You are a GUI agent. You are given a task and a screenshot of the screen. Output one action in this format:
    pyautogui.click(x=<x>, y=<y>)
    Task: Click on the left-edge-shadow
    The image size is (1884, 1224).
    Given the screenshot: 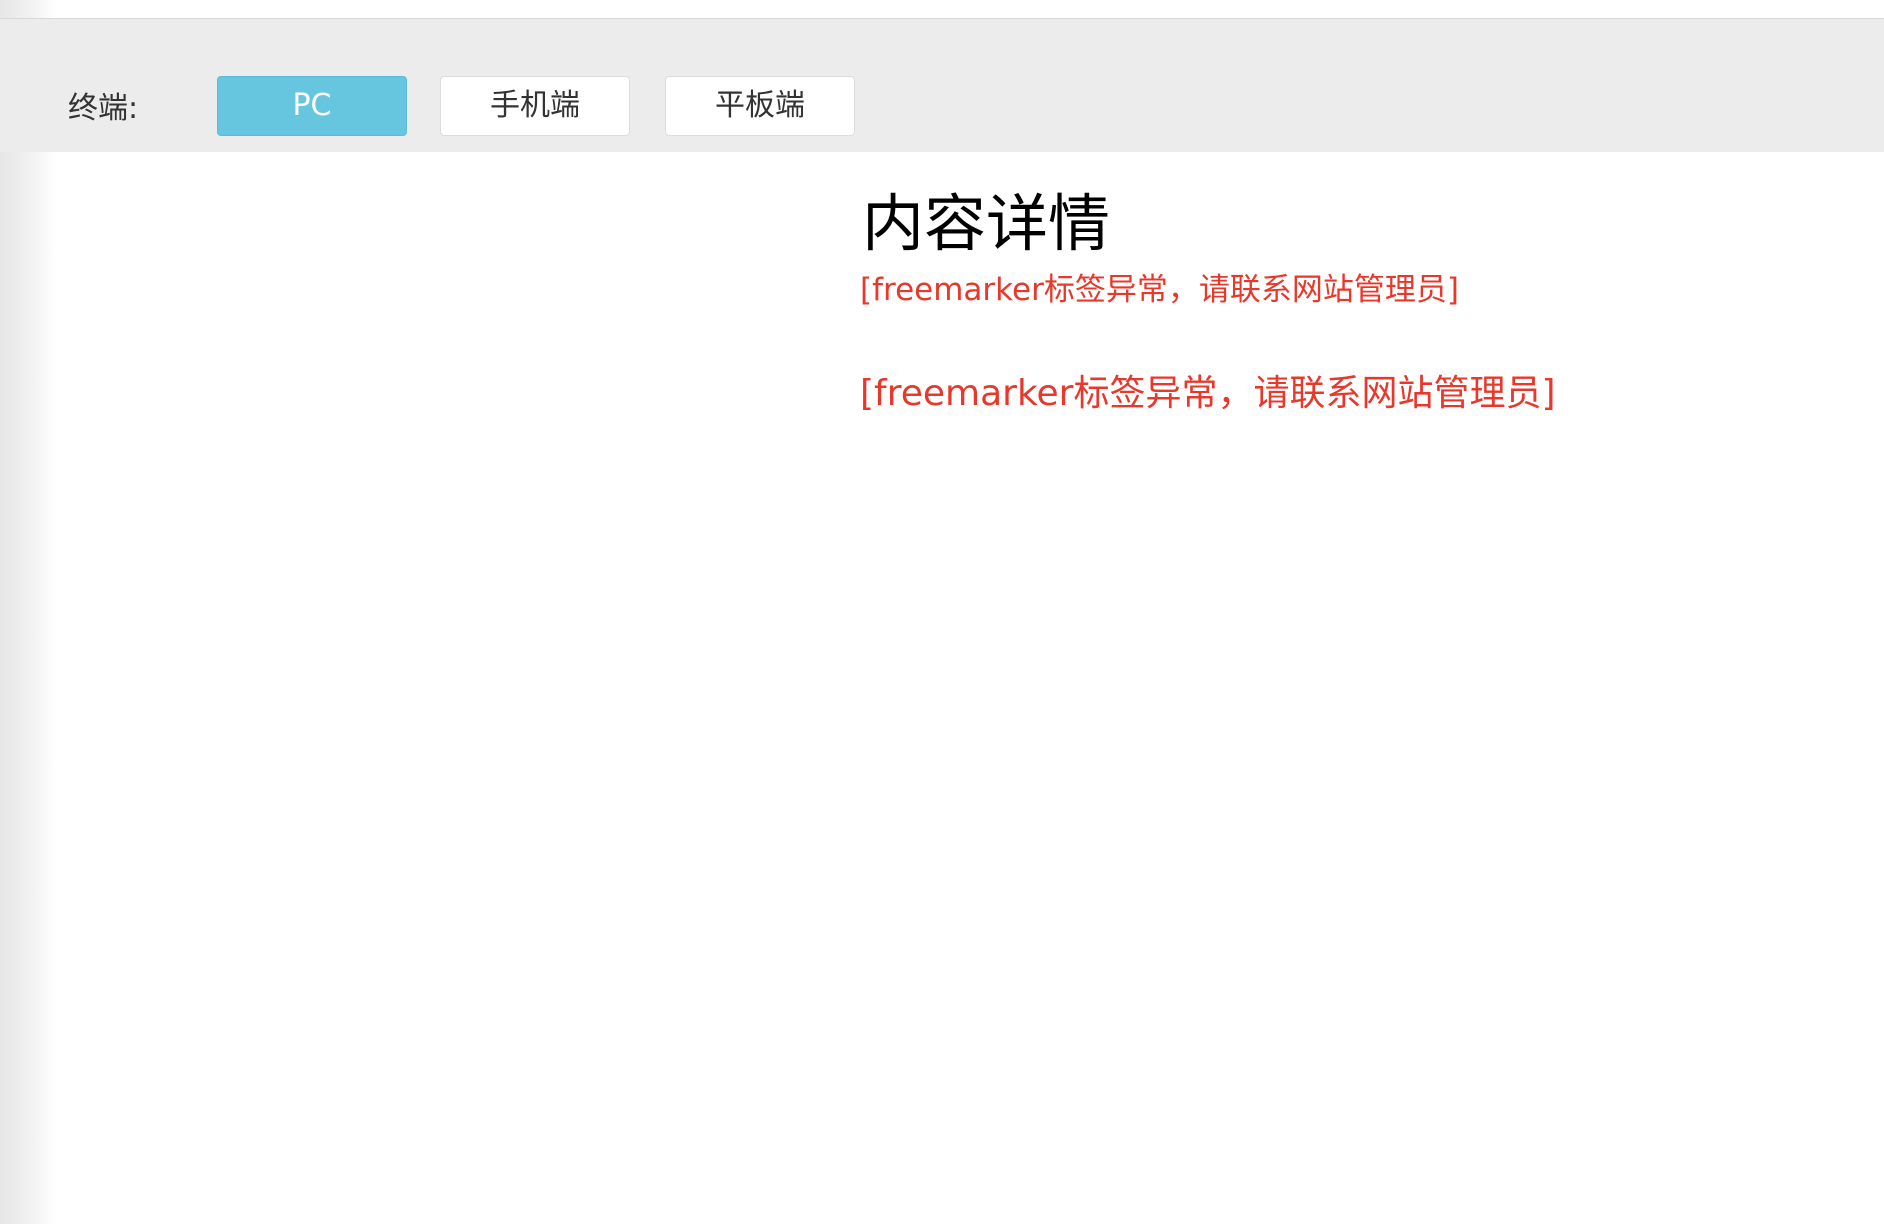 What is the action you would take?
    pyautogui.click(x=28, y=612)
    